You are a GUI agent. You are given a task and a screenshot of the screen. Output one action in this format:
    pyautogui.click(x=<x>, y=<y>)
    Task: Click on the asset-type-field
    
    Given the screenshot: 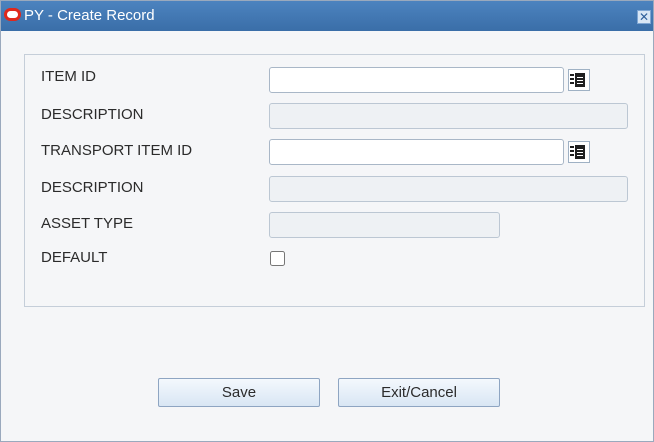 What is the action you would take?
    pyautogui.click(x=384, y=225)
    